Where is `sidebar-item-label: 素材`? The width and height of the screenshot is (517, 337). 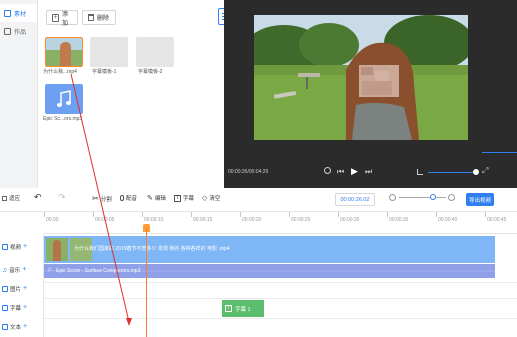 sidebar-item-label: 素材 is located at coordinates (20, 14).